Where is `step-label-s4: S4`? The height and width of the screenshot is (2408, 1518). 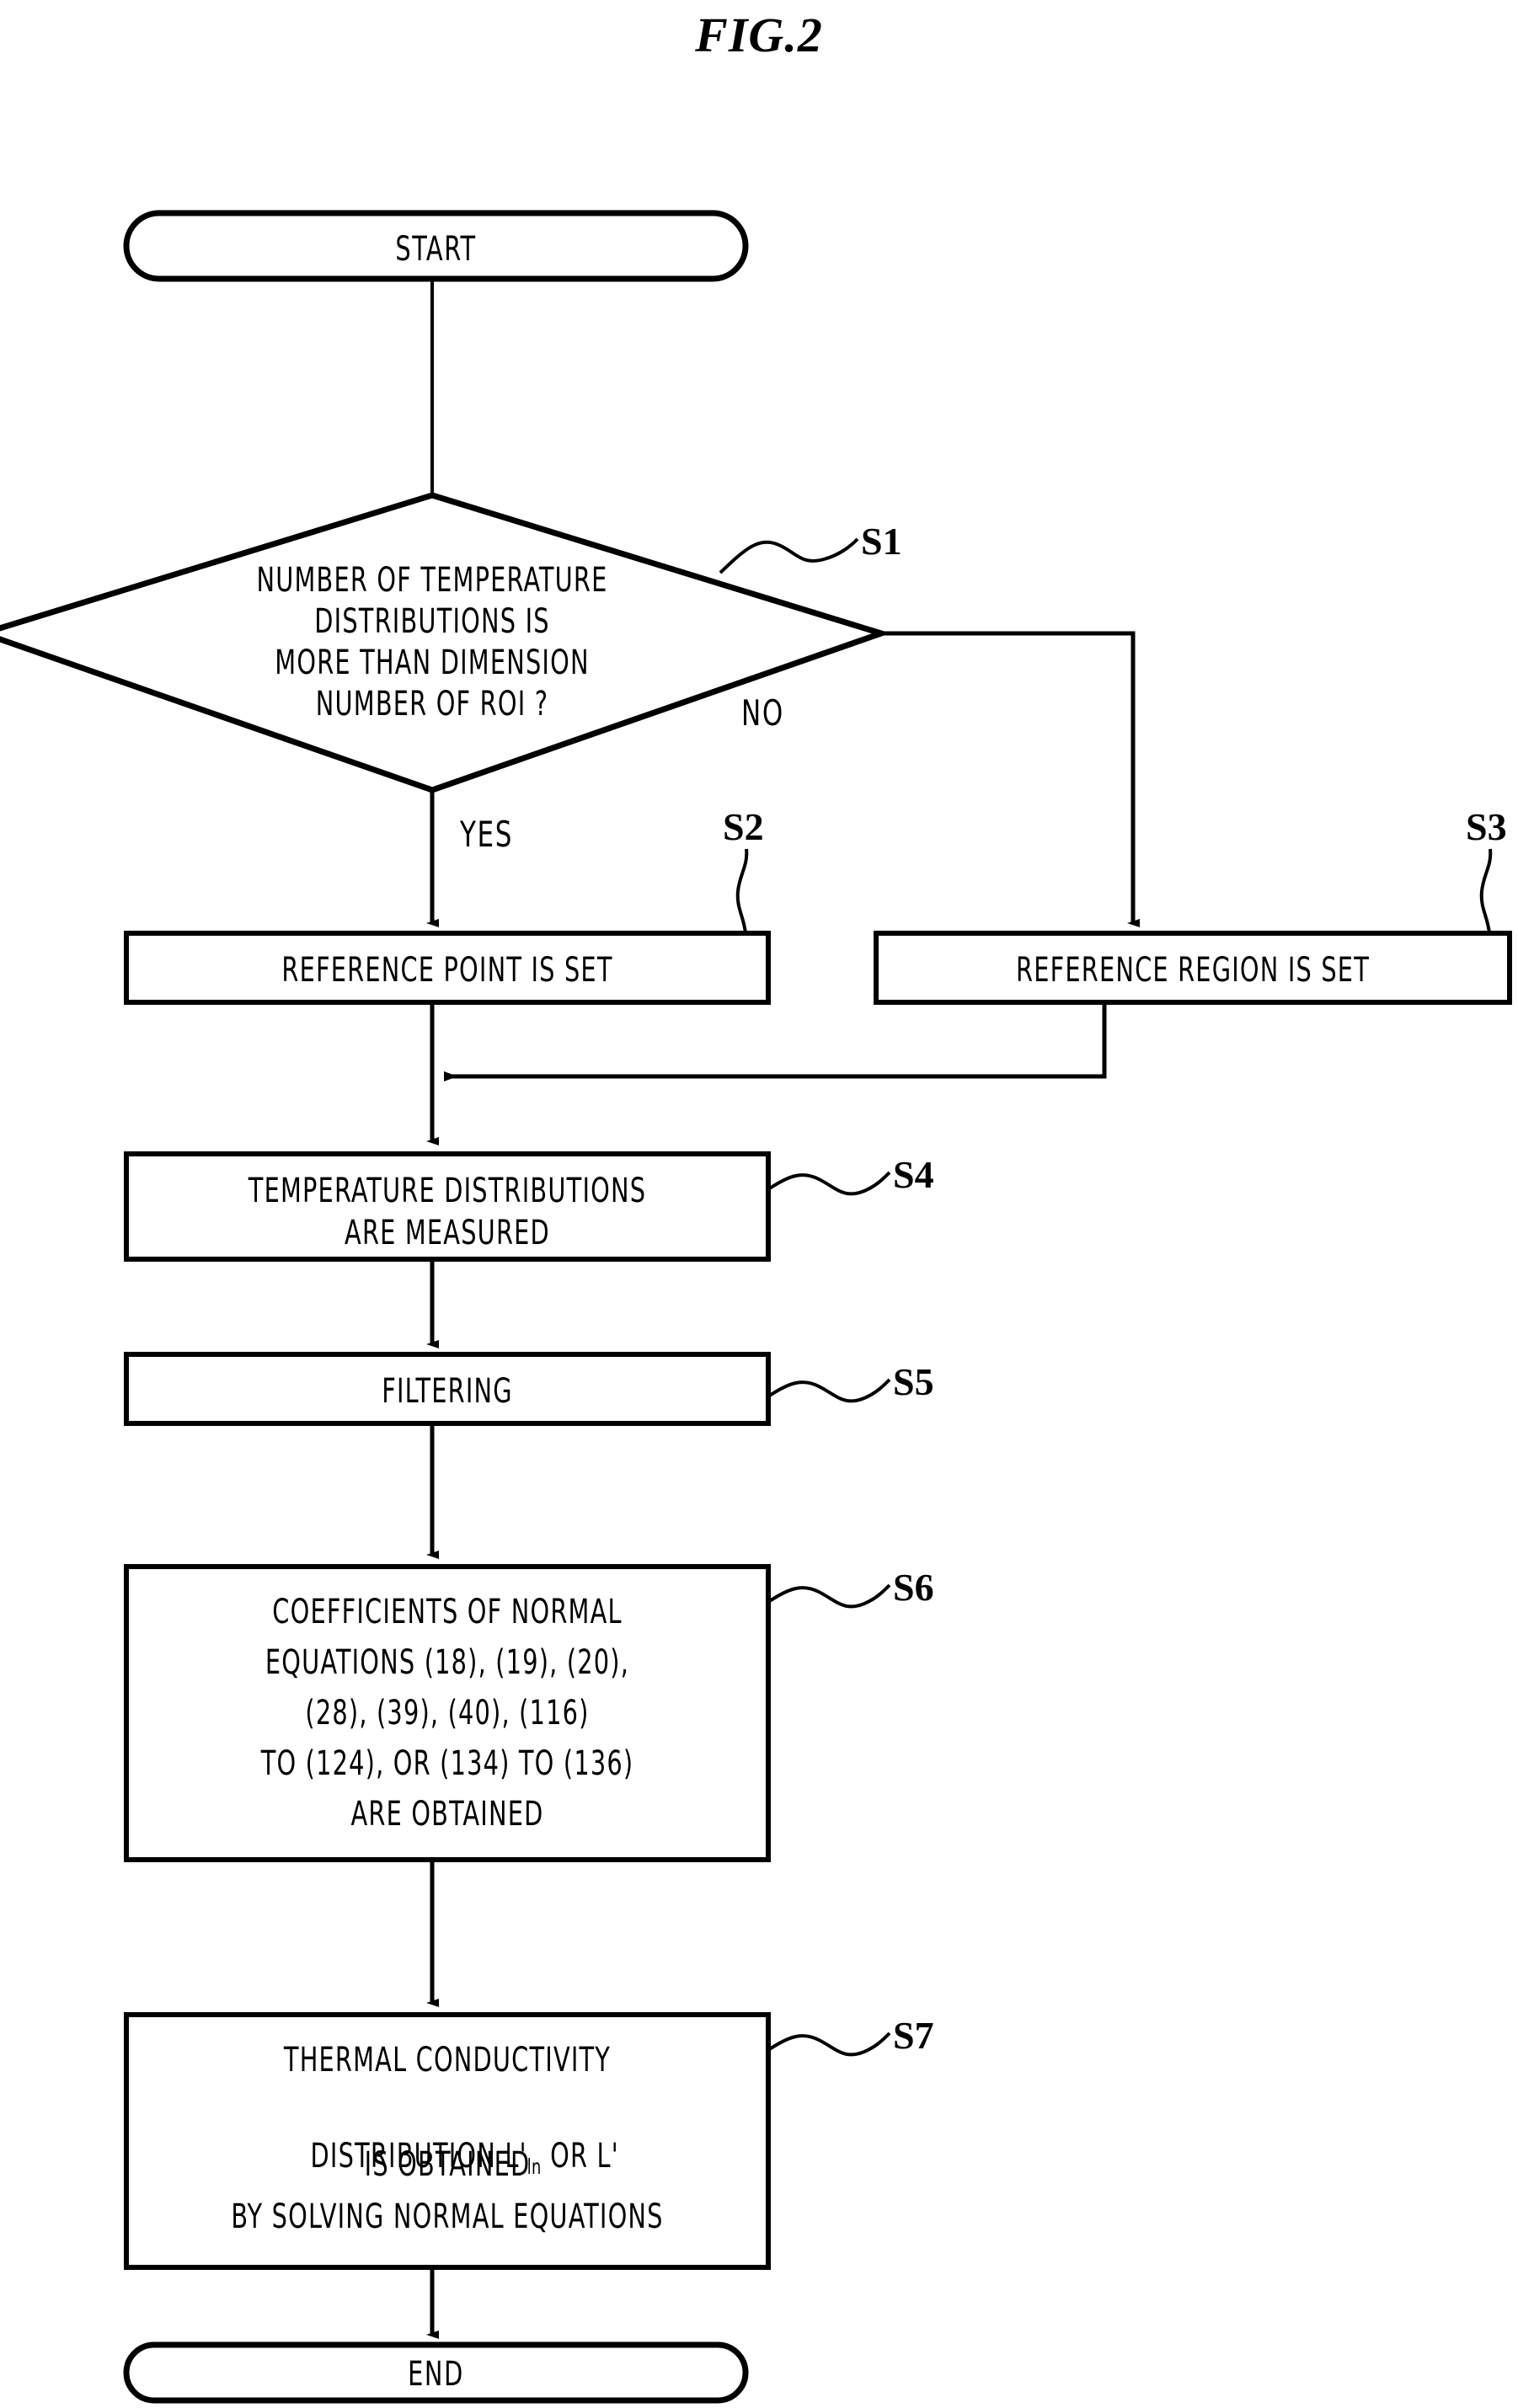
step-label-s4: S4 is located at coordinates (913, 1174).